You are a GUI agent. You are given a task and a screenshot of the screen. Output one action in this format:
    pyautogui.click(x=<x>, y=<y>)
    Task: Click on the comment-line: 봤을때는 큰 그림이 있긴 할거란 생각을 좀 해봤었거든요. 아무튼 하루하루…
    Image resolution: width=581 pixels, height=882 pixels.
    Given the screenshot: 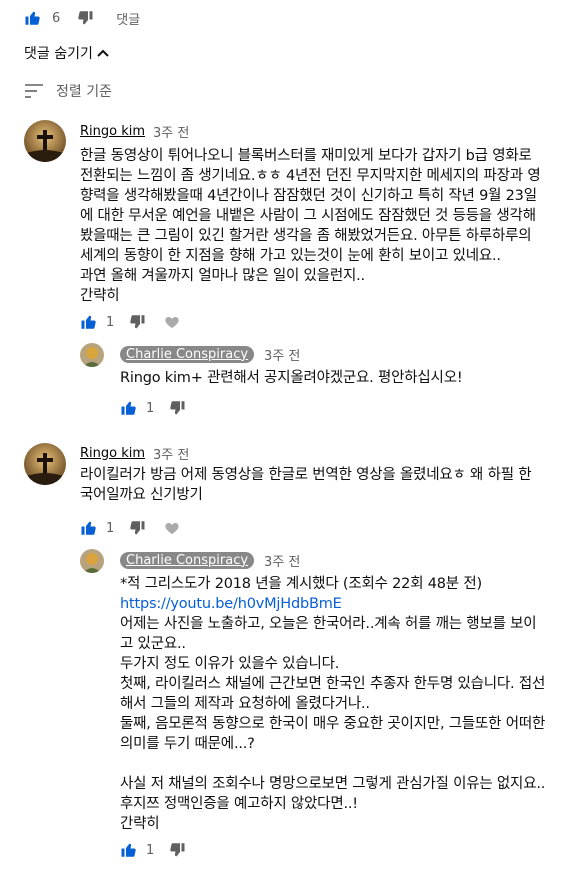 What is the action you would take?
    pyautogui.click(x=306, y=236)
    